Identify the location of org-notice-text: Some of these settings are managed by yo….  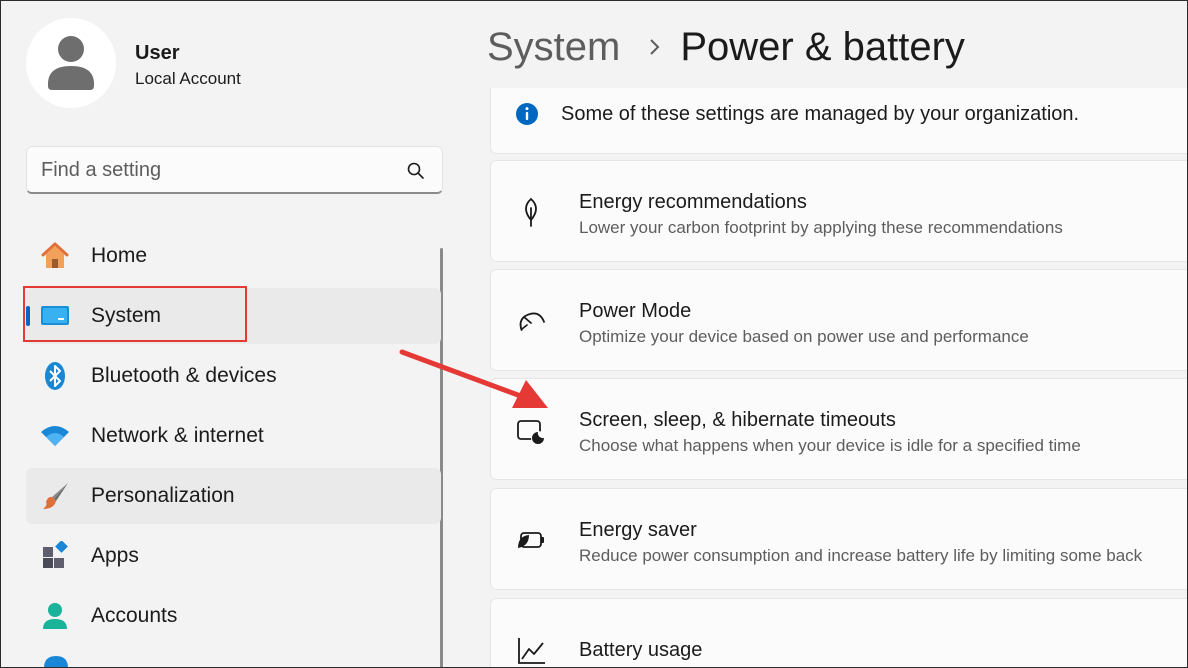
(820, 114).